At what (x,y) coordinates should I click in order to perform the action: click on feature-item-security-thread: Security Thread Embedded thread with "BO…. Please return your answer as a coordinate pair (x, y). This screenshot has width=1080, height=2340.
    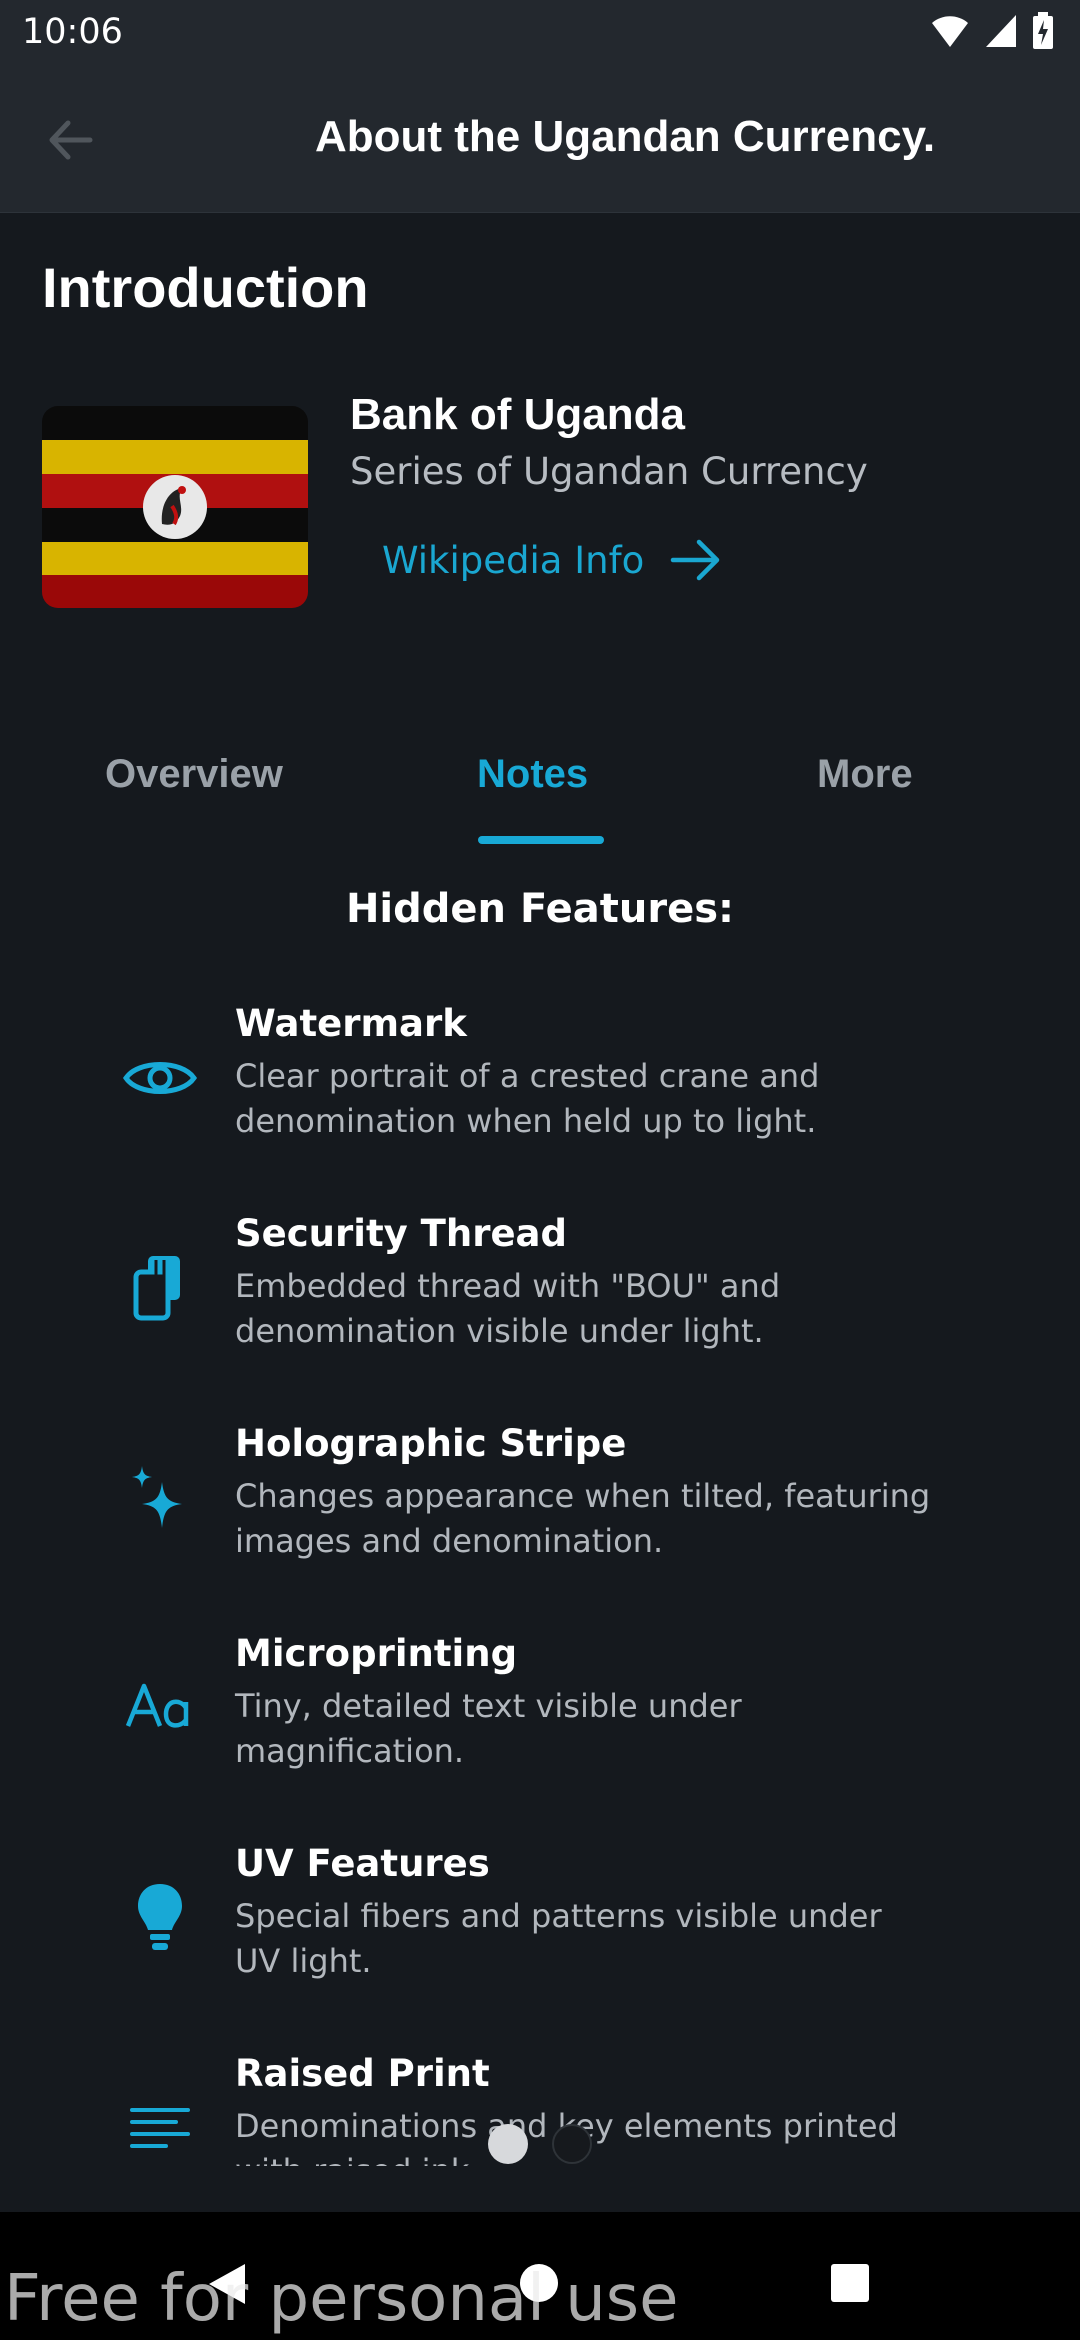
    Looking at the image, I should click on (540, 1308).